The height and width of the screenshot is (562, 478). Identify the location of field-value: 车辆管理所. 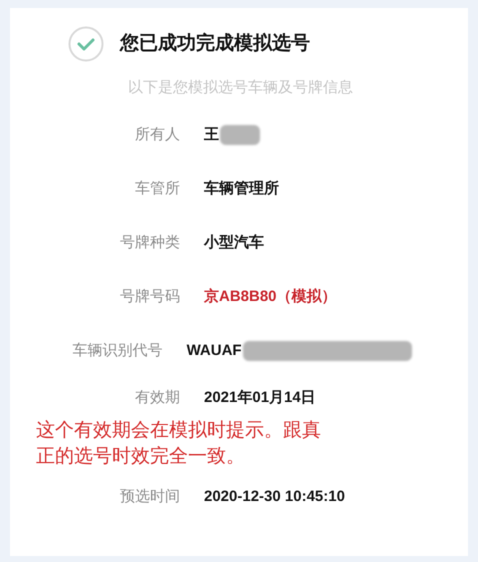
(241, 188).